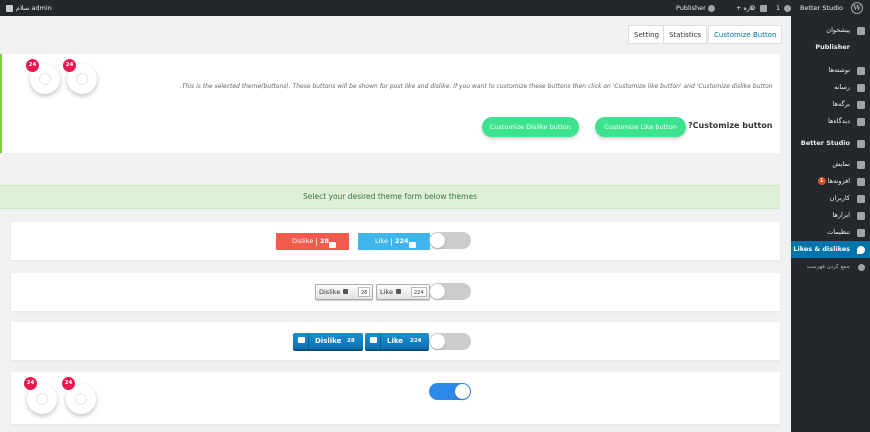 The image size is (870, 432). Describe the element at coordinates (861, 216) in the screenshot. I see `wrench-icon` at that location.